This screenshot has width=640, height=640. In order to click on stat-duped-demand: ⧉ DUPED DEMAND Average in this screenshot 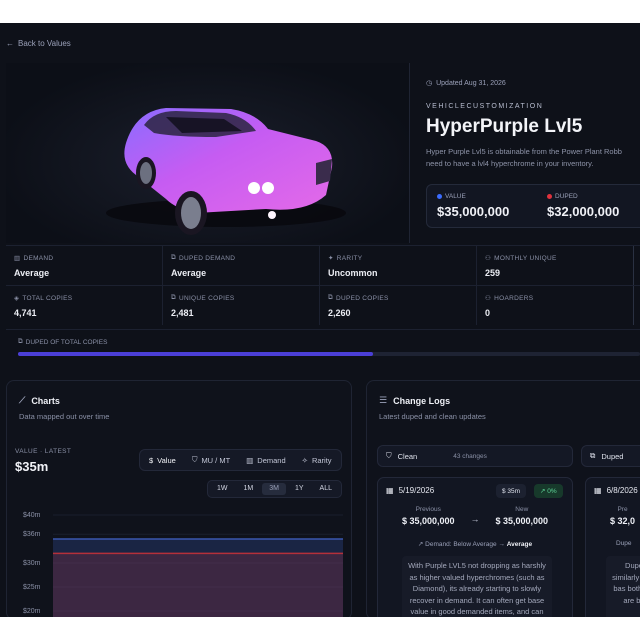, I will do `click(241, 265)`.